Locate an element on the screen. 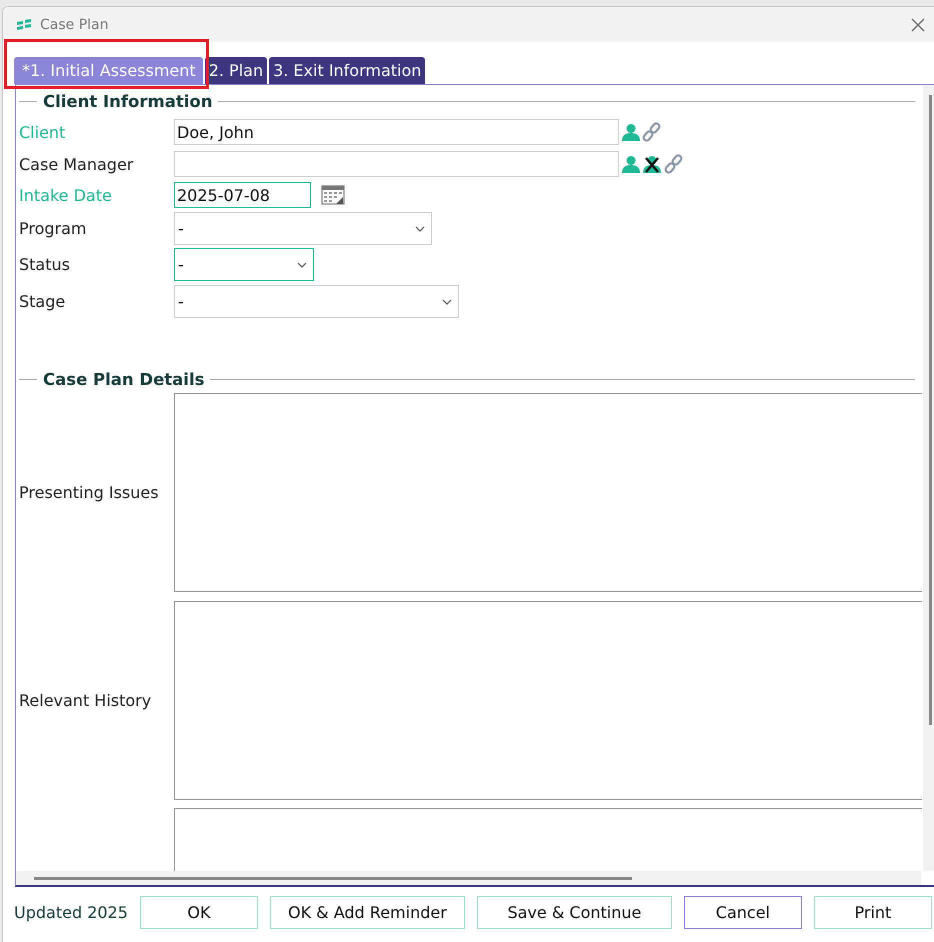 Image resolution: width=934 pixels, height=942 pixels. tab: 3. Exit Information is located at coordinates (347, 70).